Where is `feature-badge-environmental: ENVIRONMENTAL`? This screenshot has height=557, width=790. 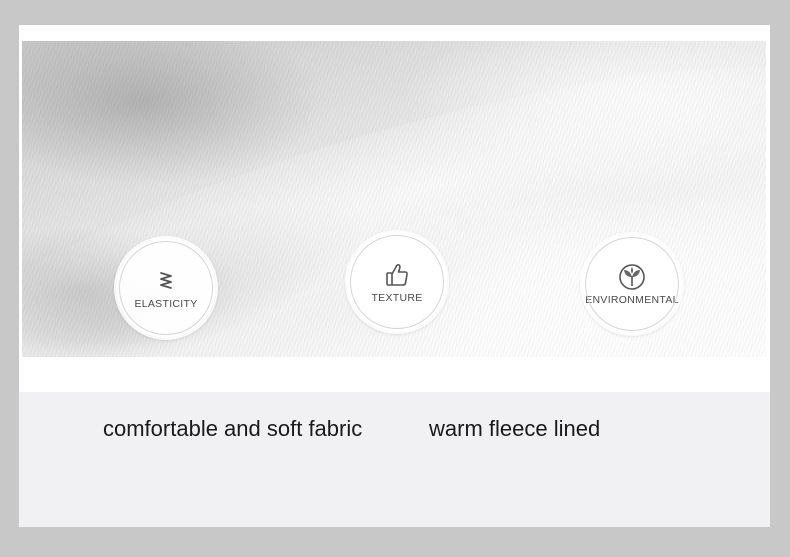
feature-badge-environmental: ENVIRONMENTAL is located at coordinates (632, 284).